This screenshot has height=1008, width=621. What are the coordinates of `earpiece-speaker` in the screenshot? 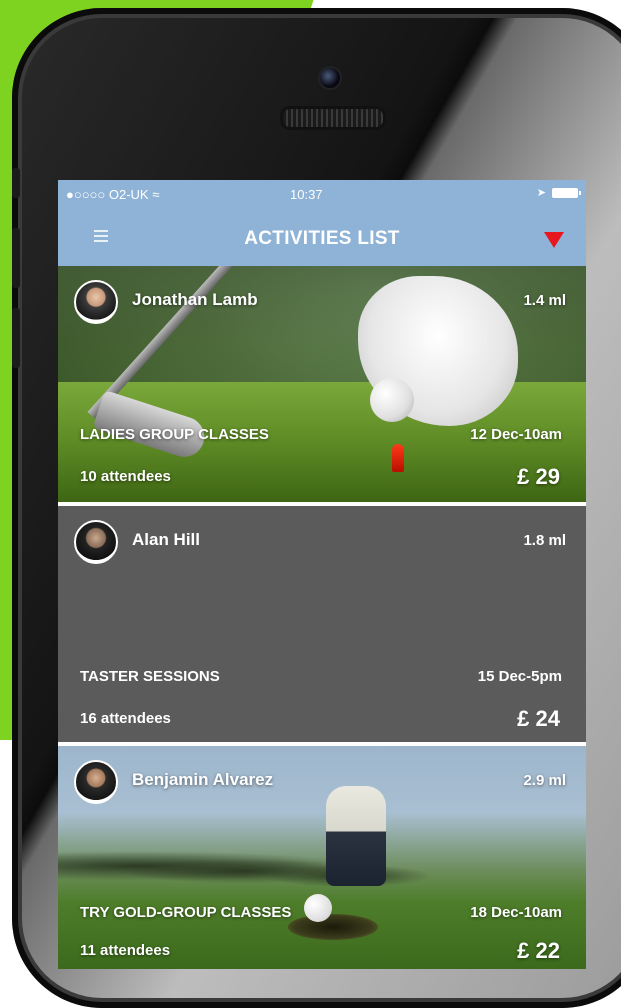 It's located at (333, 118).